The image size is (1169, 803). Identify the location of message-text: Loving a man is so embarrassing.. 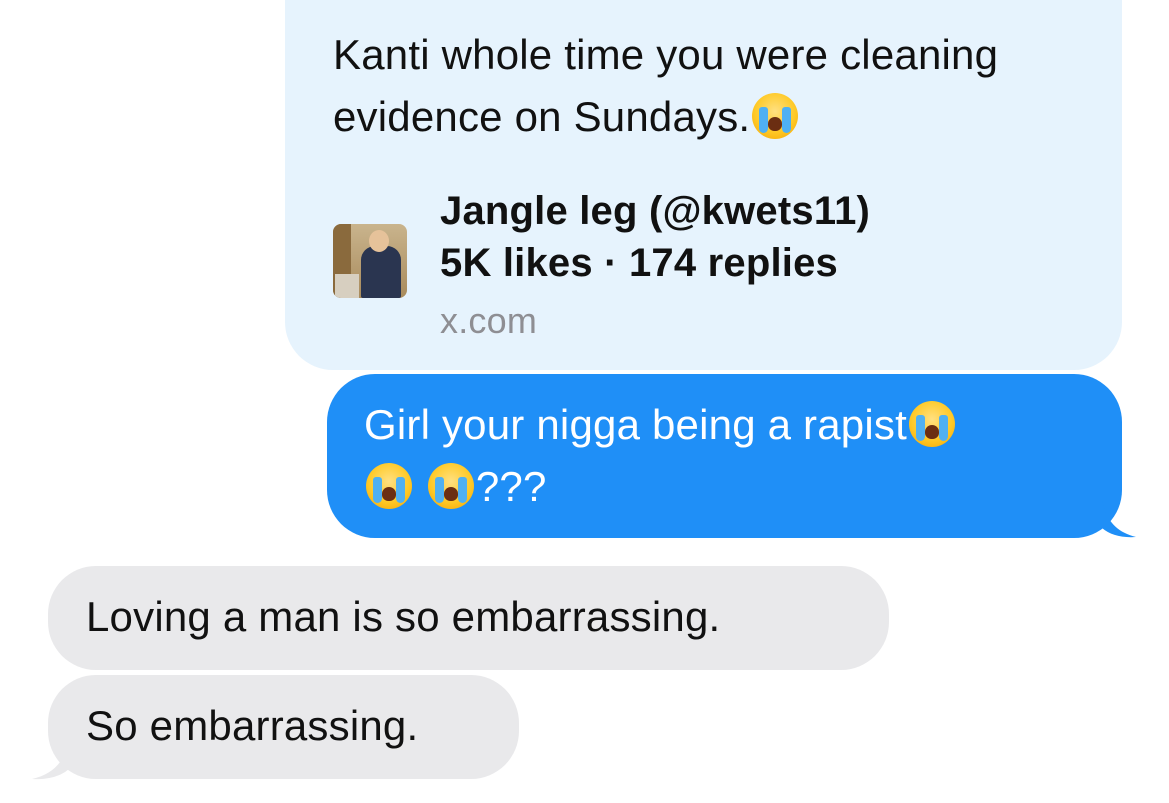
(403, 616).